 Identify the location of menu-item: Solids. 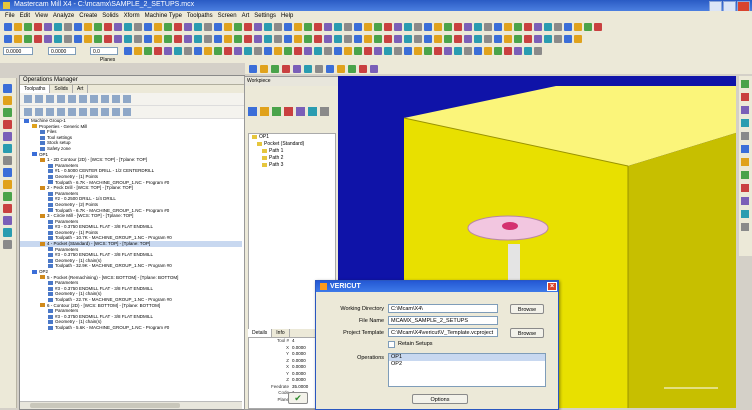
(110, 16).